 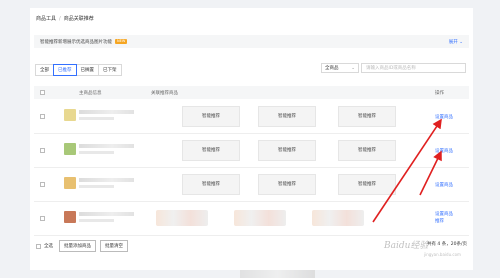 What do you see at coordinates (442, 254) in the screenshot?
I see `watermark-url: jingyan.baidu.com` at bounding box center [442, 254].